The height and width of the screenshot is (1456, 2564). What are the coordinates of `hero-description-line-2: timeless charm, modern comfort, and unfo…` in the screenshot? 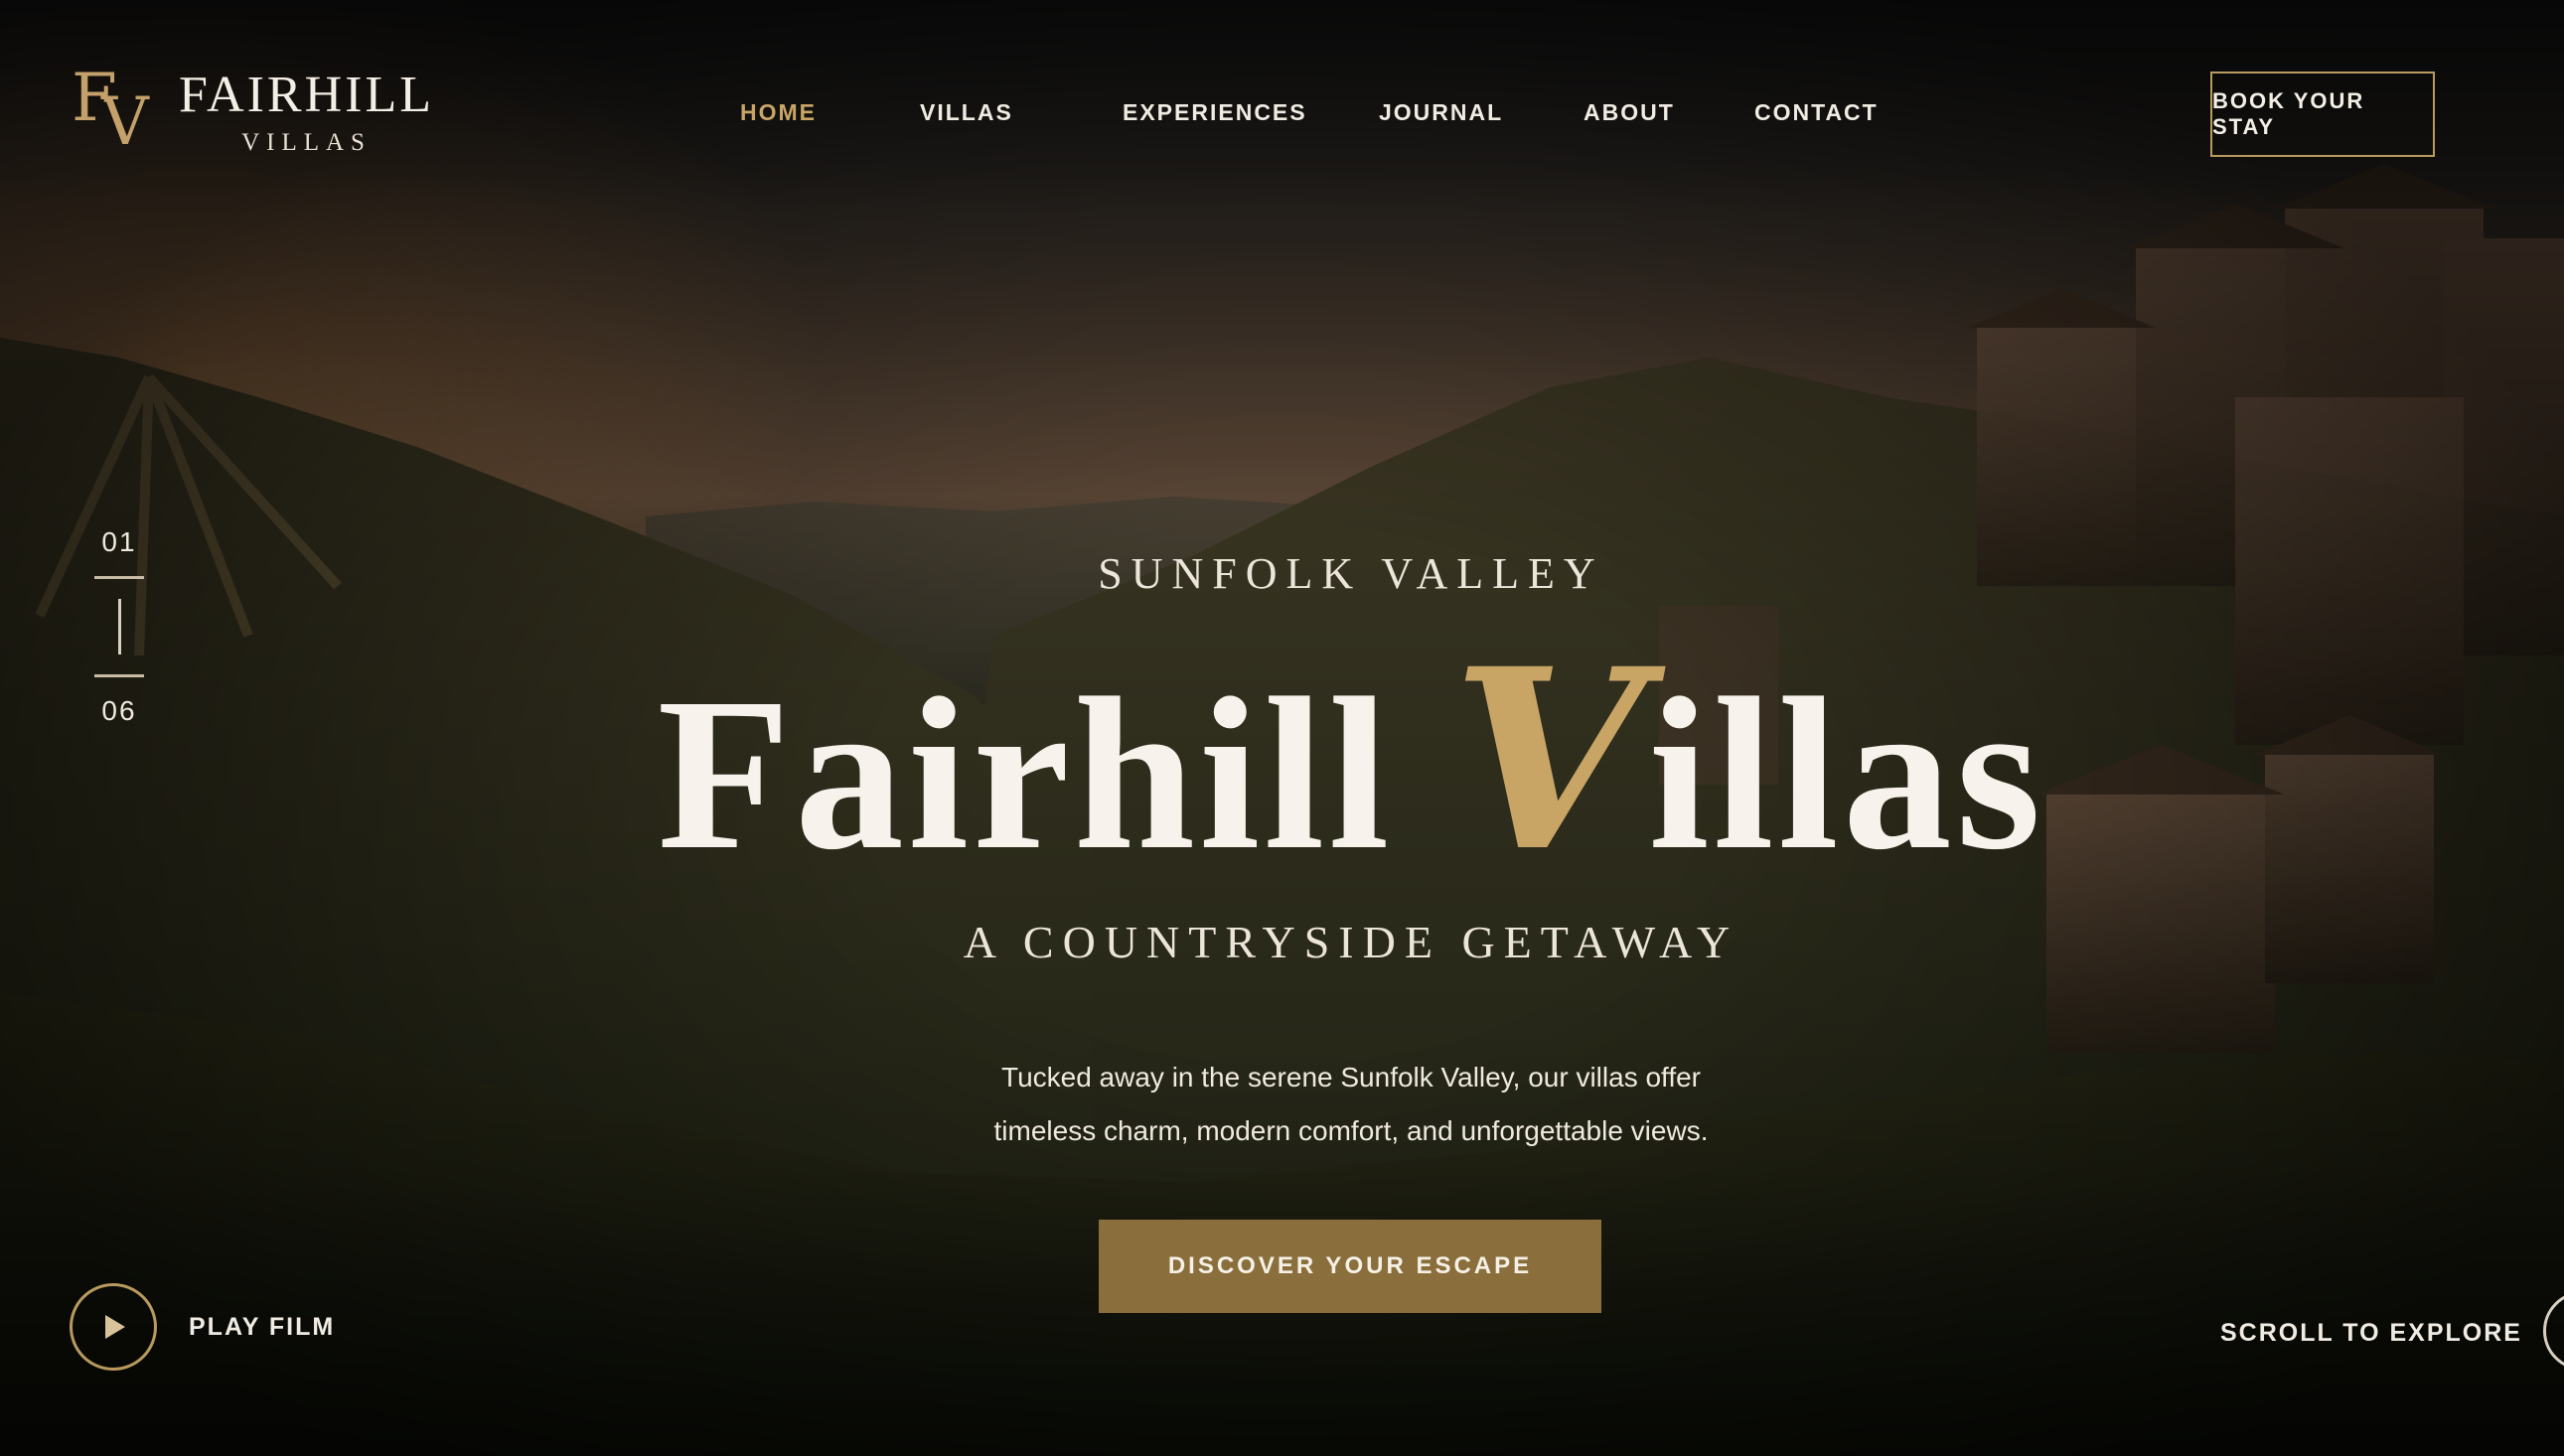 It's located at (1351, 1130).